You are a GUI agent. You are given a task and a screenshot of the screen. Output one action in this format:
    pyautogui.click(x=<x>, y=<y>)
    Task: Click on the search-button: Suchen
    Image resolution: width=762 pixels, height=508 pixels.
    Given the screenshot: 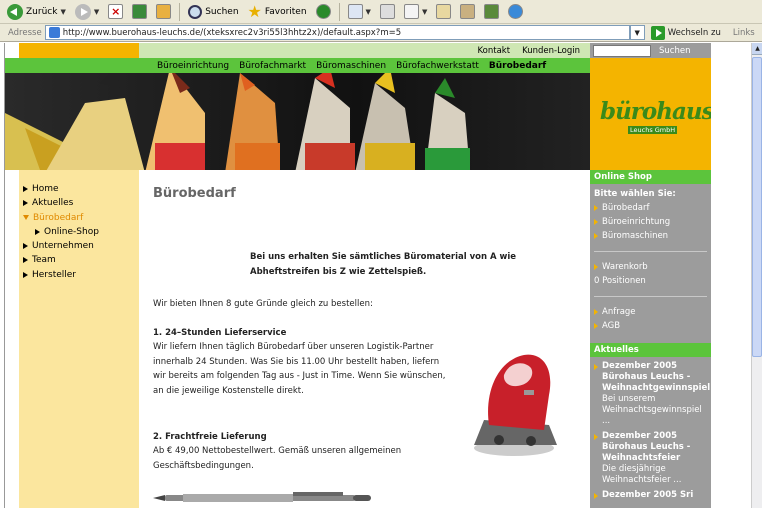 What is the action you would take?
    pyautogui.click(x=213, y=12)
    